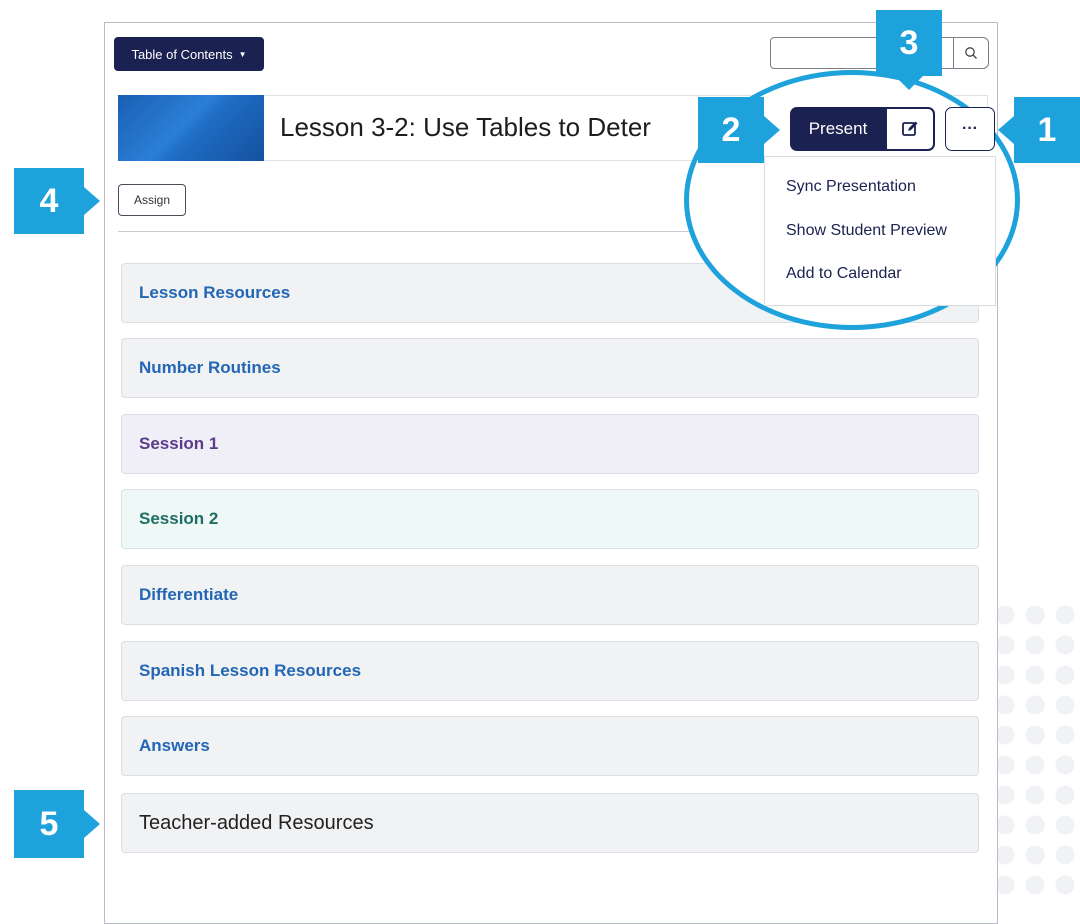  I want to click on section-session-2: Session 2, so click(550, 519).